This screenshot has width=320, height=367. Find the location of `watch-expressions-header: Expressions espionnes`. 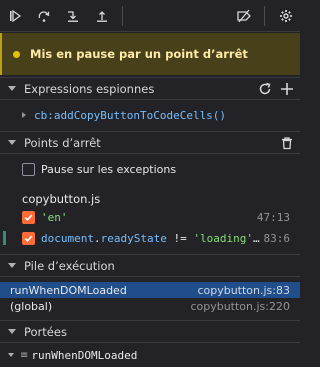

watch-expressions-header: Expressions espionnes is located at coordinates (150, 88).